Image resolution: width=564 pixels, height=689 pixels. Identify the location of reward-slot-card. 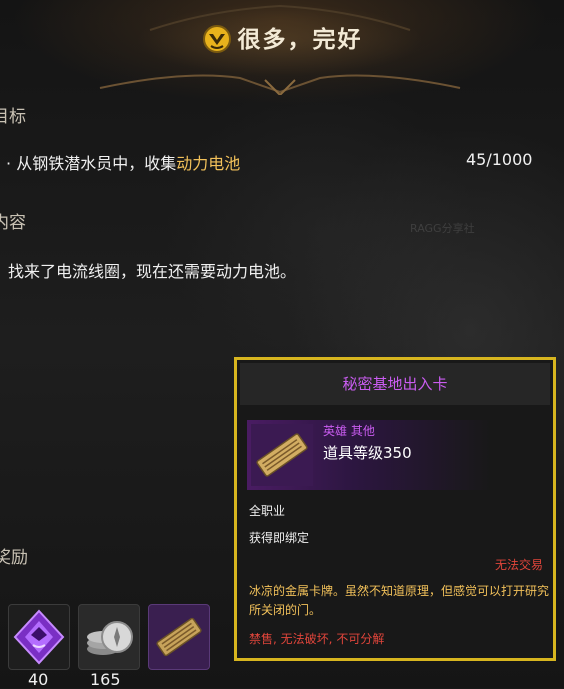
(179, 637).